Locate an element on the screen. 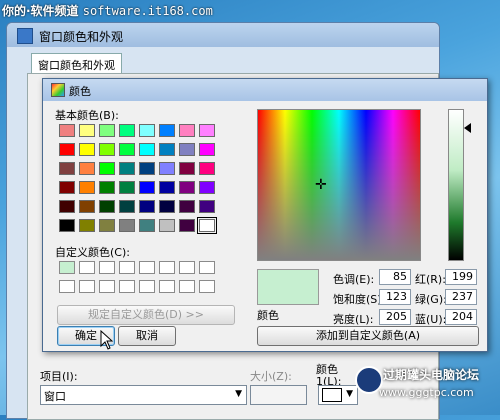  saturation-input: 123 is located at coordinates (395, 297).